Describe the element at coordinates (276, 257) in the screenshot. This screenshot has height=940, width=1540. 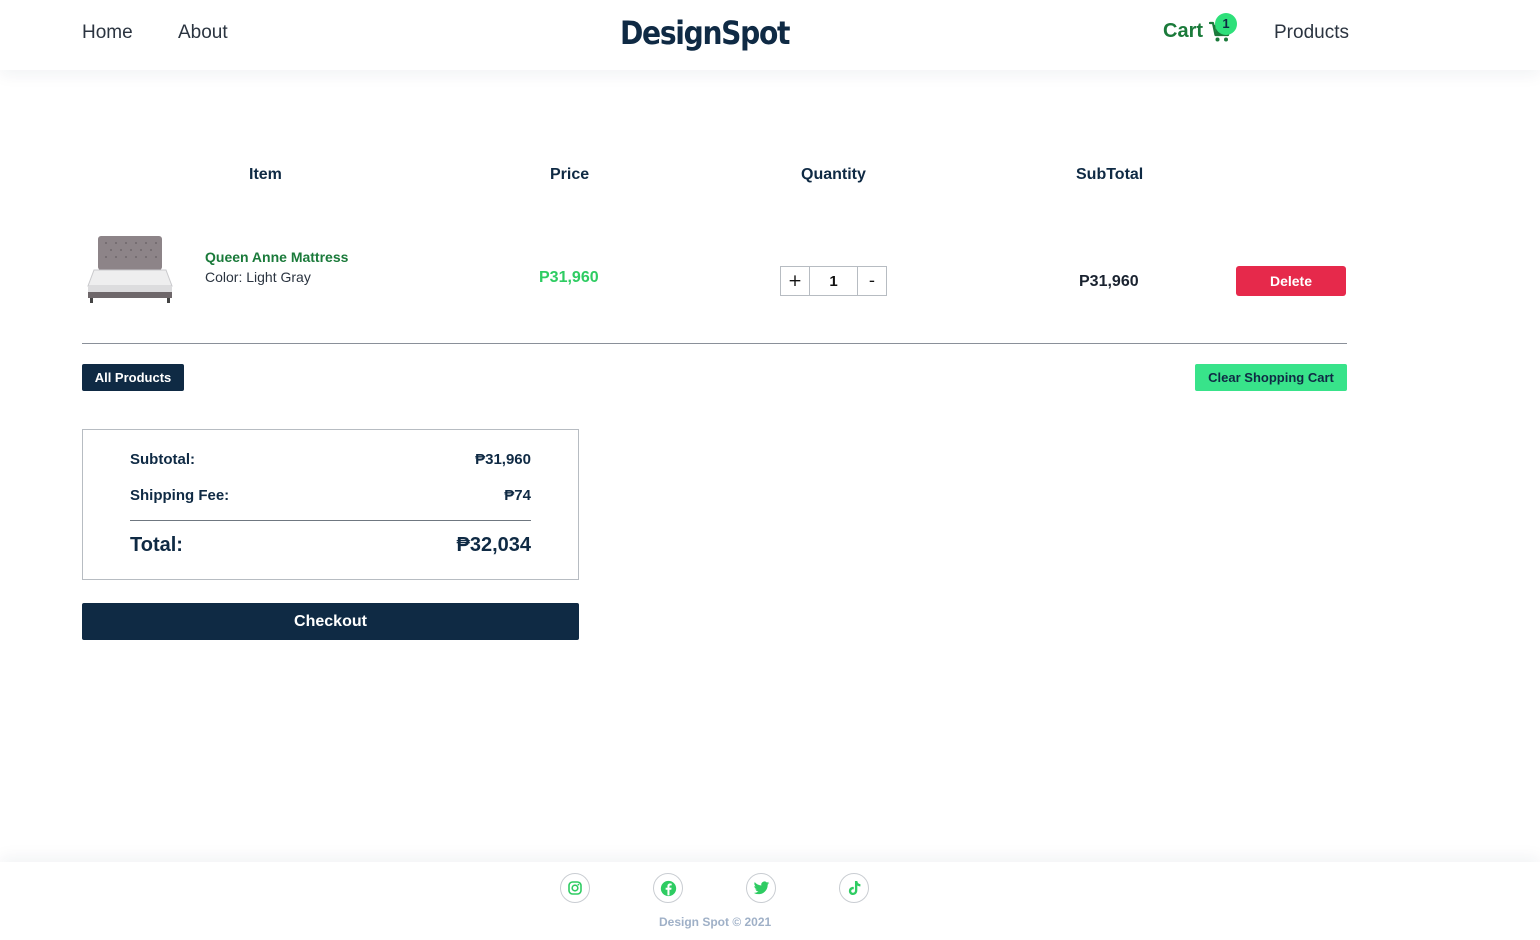
I see `product-name: Queen Anne Mattress` at that location.